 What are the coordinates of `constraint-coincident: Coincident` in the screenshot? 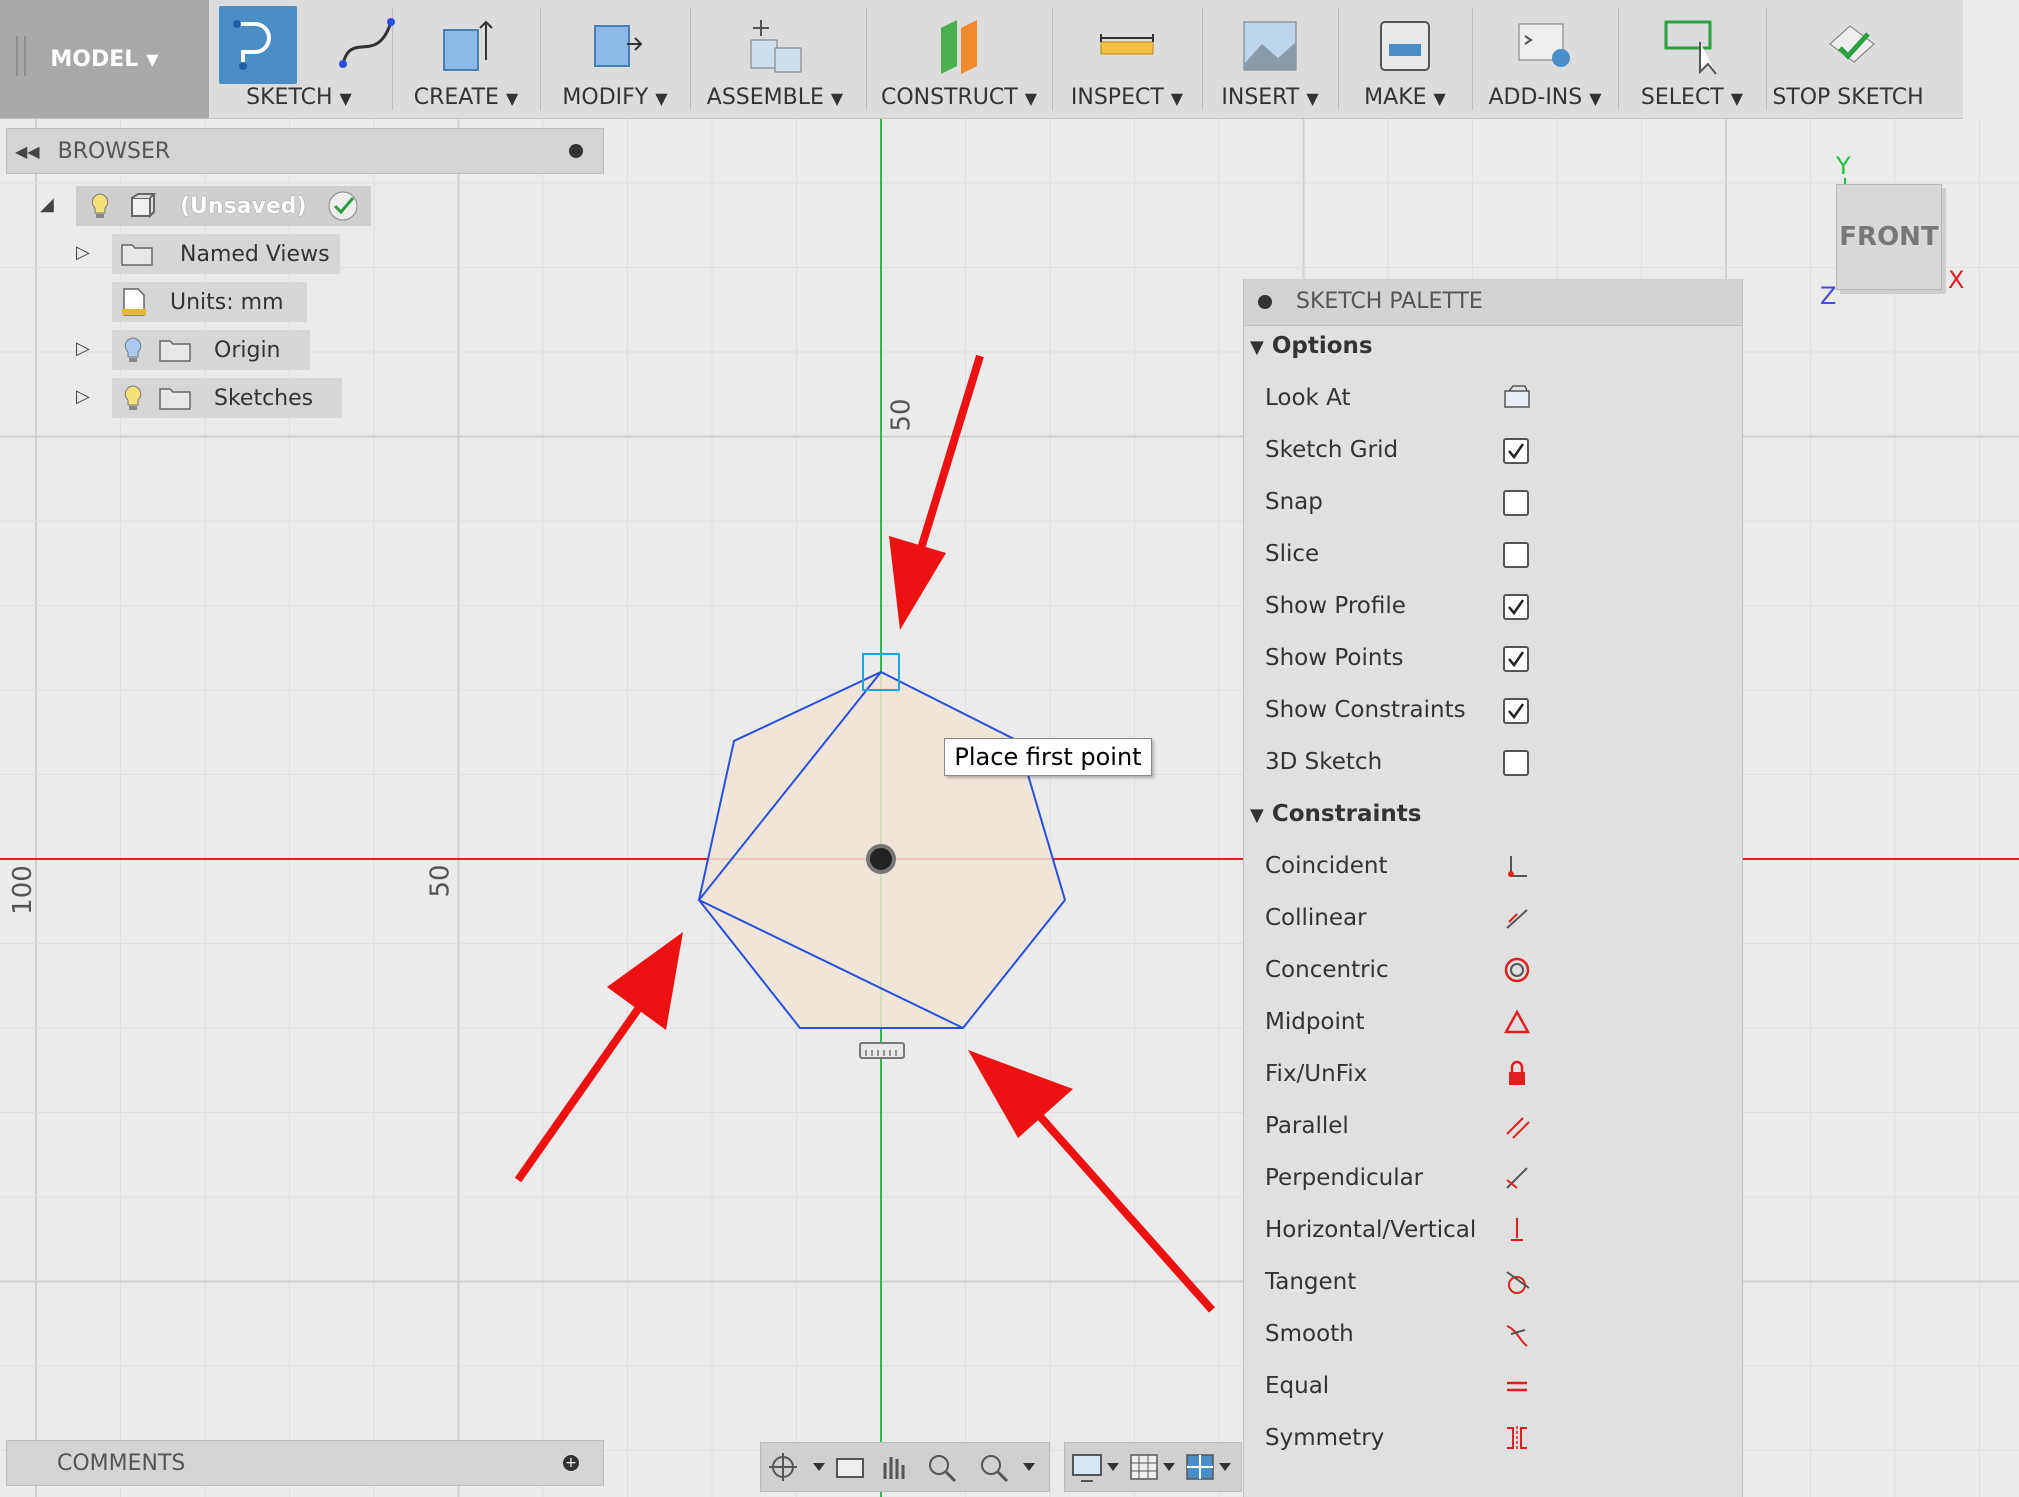 It's located at (1326, 866).